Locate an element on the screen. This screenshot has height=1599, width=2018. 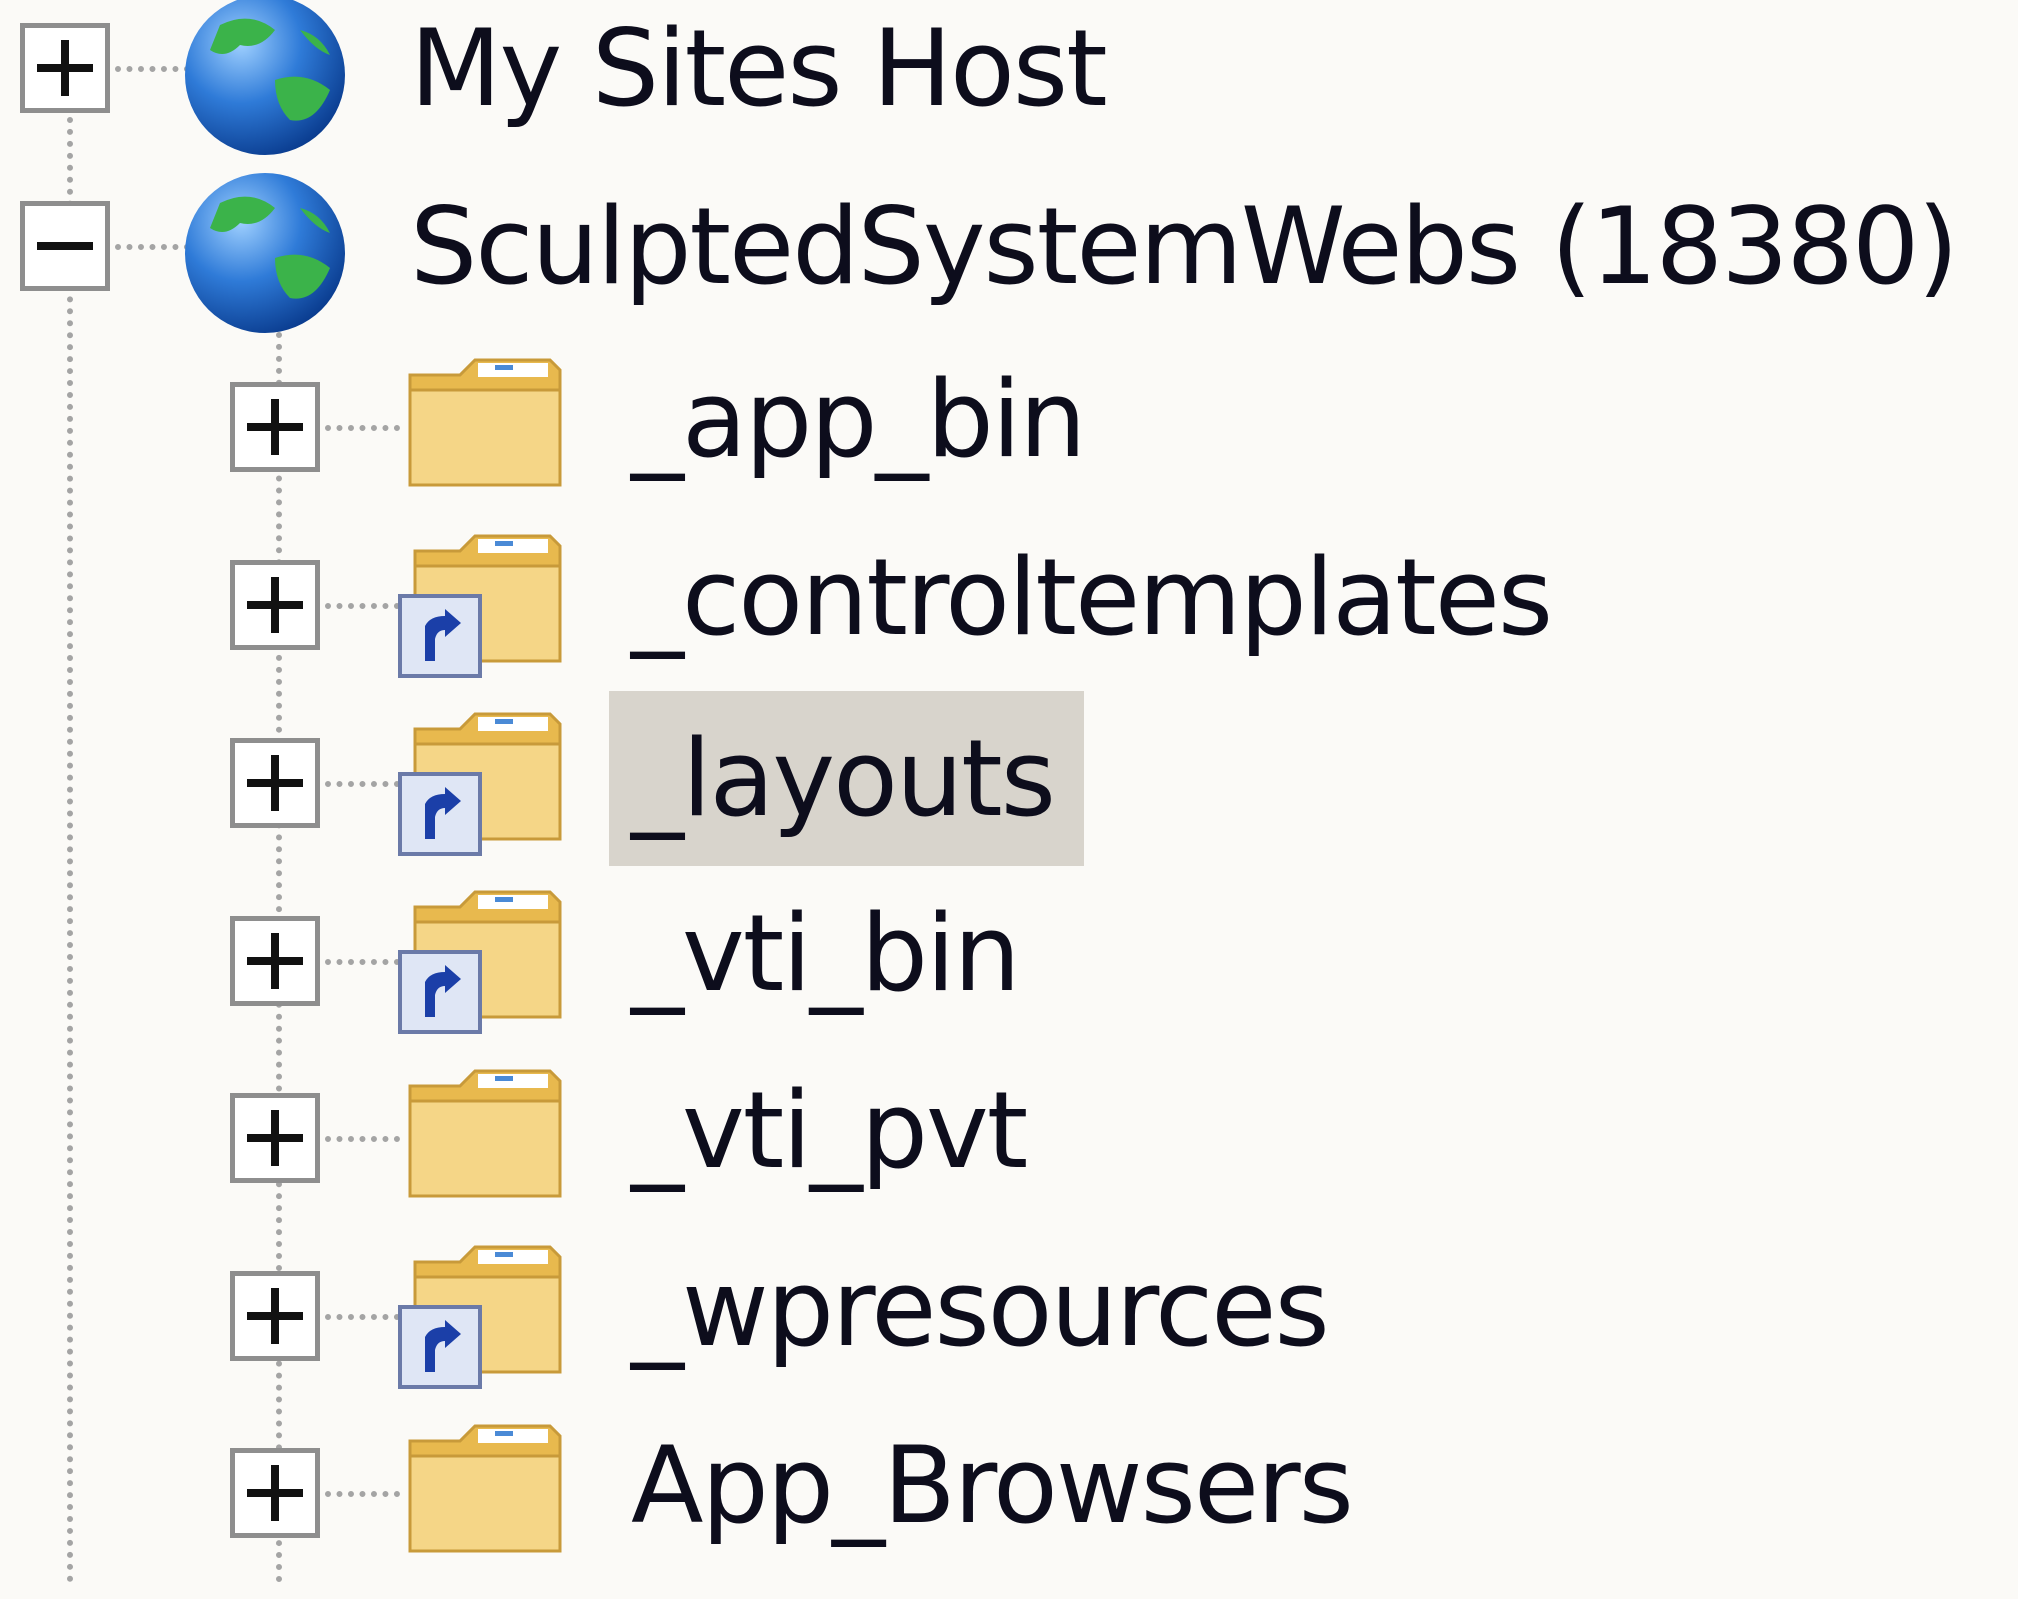
tree-node-sculptedsystemwebs: SculptedSystemWebs (18380) is located at coordinates (1009, 264).